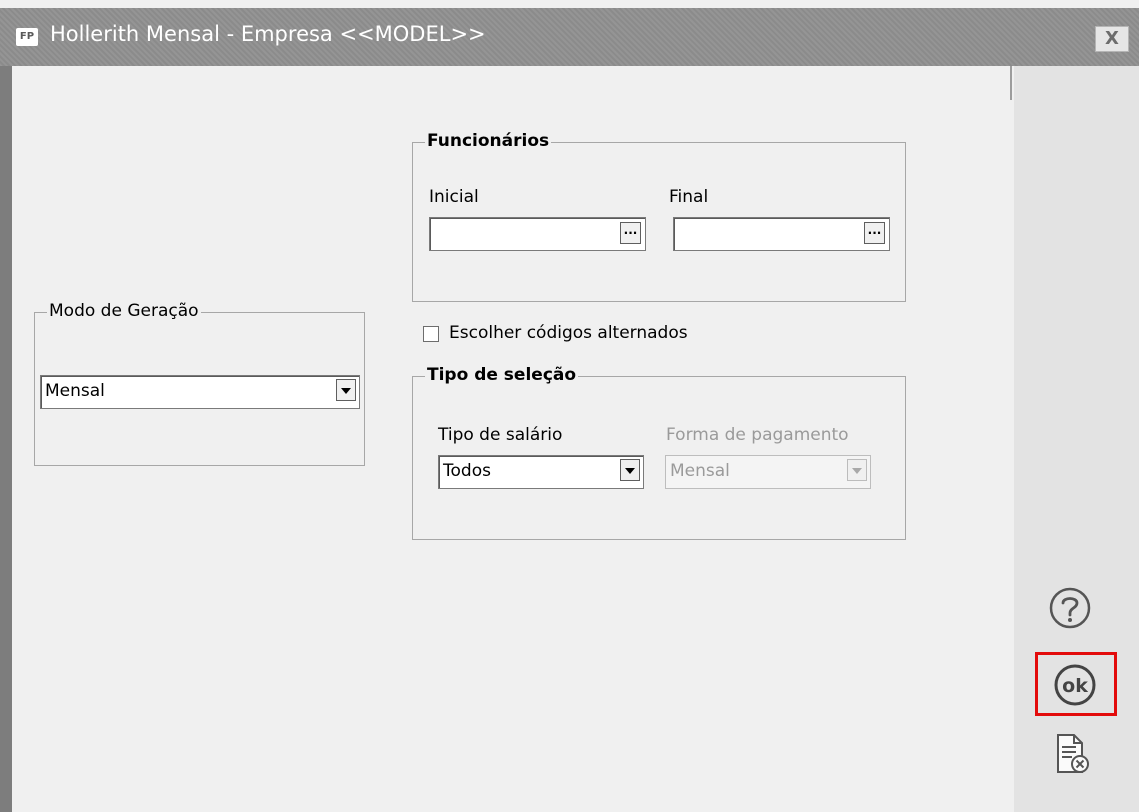 This screenshot has width=1139, height=812. Describe the element at coordinates (6, 439) in the screenshot. I see `window-left-border` at that location.